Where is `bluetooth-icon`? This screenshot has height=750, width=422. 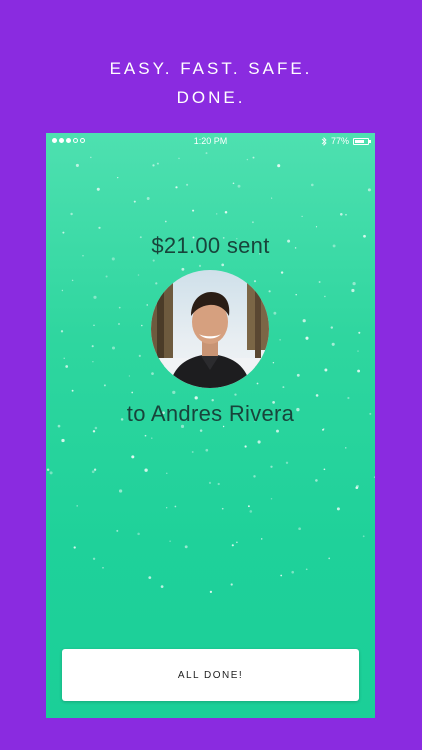 bluetooth-icon is located at coordinates (324, 141).